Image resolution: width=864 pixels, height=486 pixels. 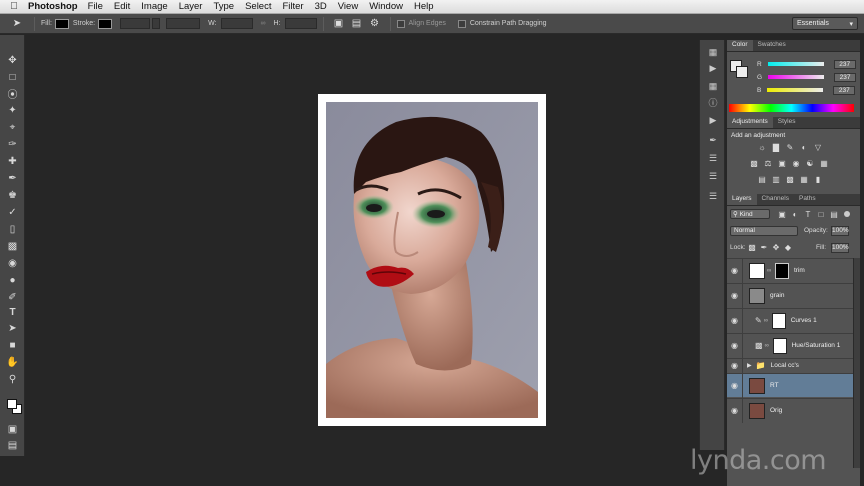 I want to click on brightness-icon: ☼, so click(x=762, y=147).